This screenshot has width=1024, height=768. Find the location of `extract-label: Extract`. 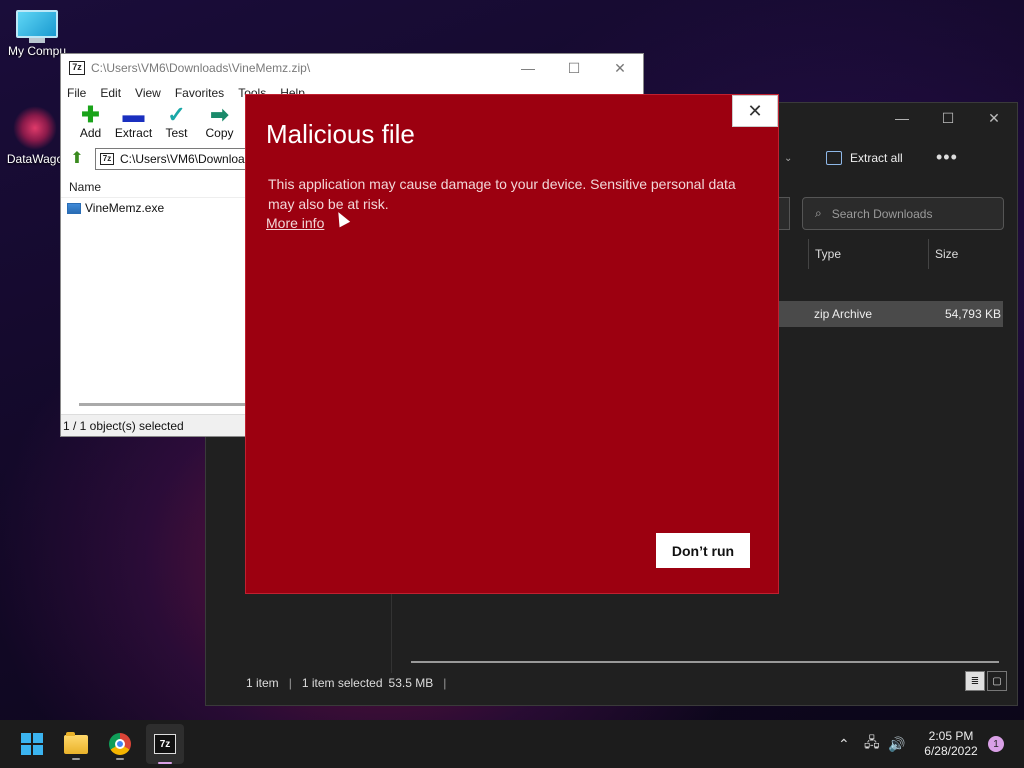

extract-label: Extract is located at coordinates (133, 133).